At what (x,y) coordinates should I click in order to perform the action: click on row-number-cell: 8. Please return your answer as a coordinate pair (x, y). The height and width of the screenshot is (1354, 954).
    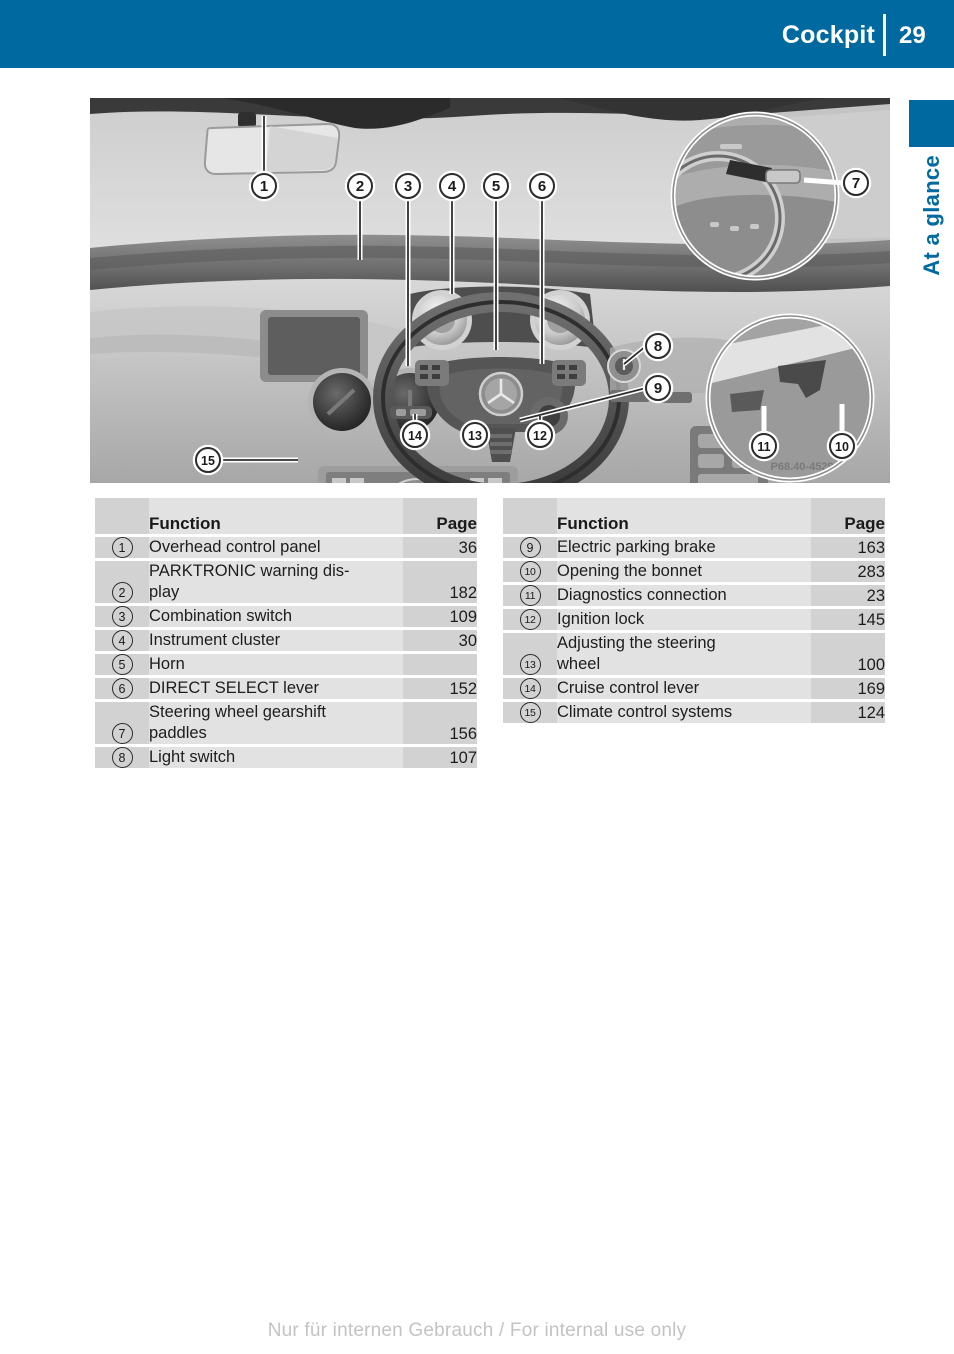
    Looking at the image, I should click on (122, 759).